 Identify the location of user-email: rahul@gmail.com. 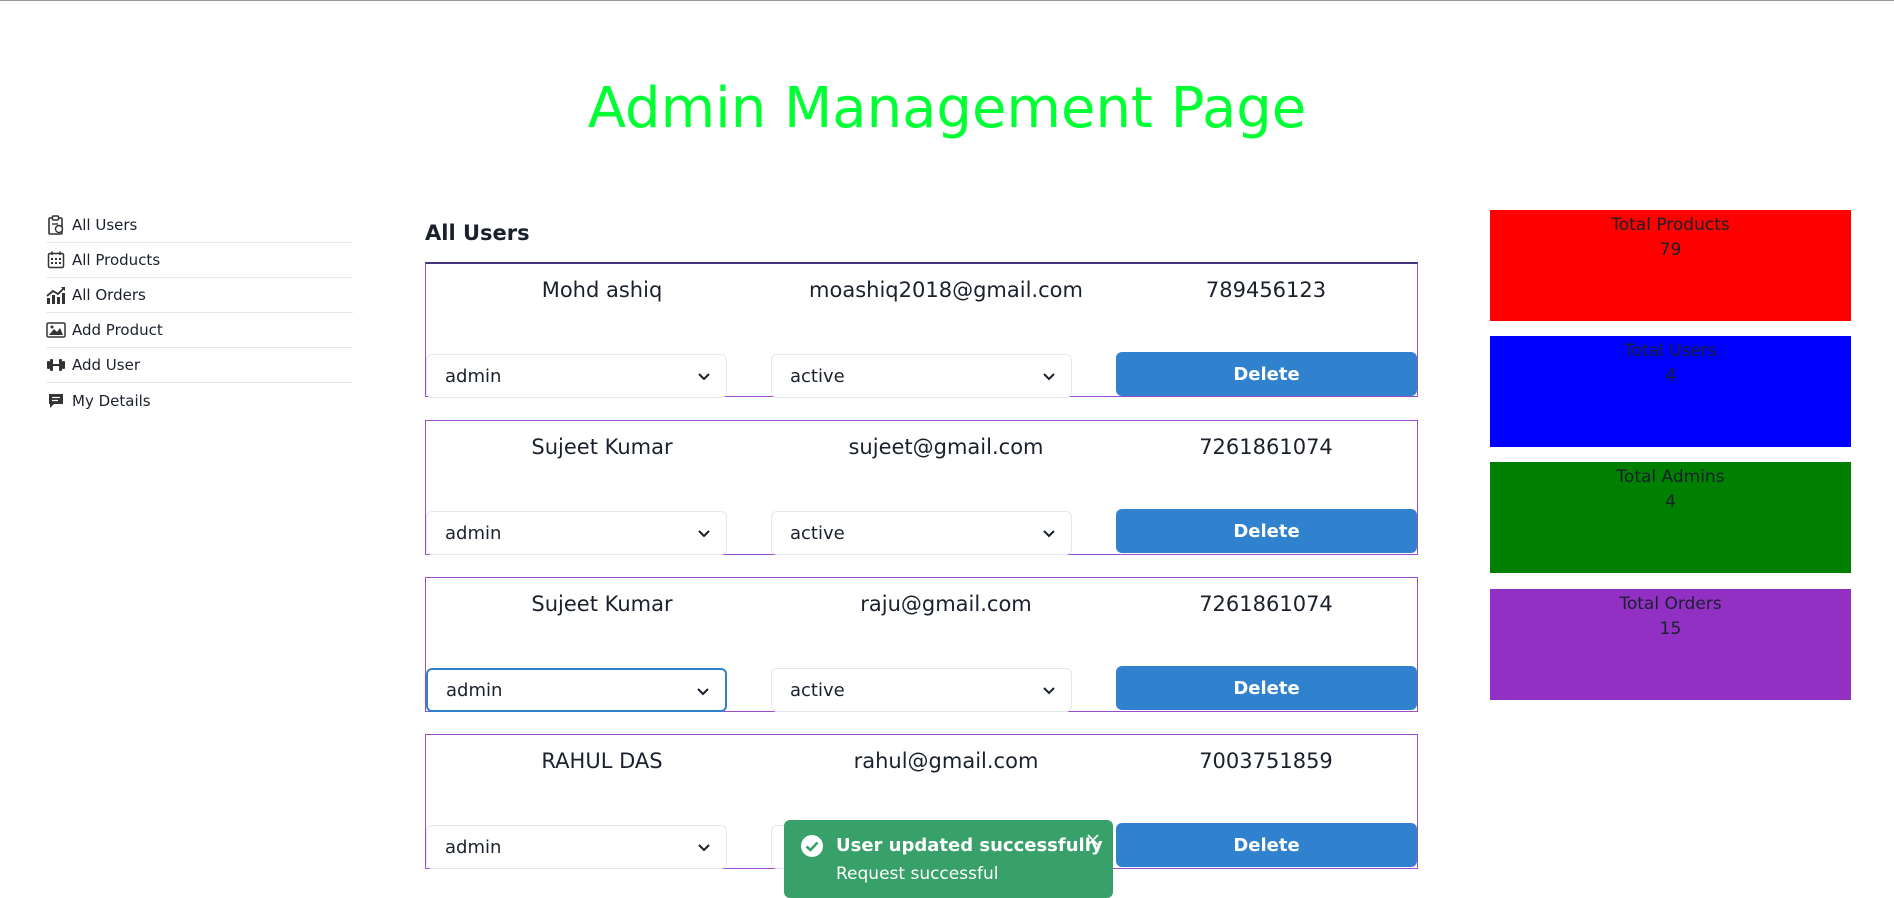
(946, 761).